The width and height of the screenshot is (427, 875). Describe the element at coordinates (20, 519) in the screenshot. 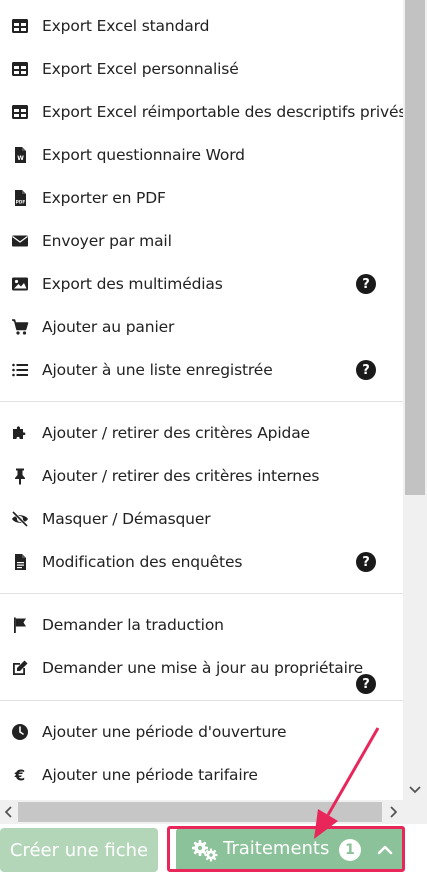

I see `eye-slash-icon` at that location.